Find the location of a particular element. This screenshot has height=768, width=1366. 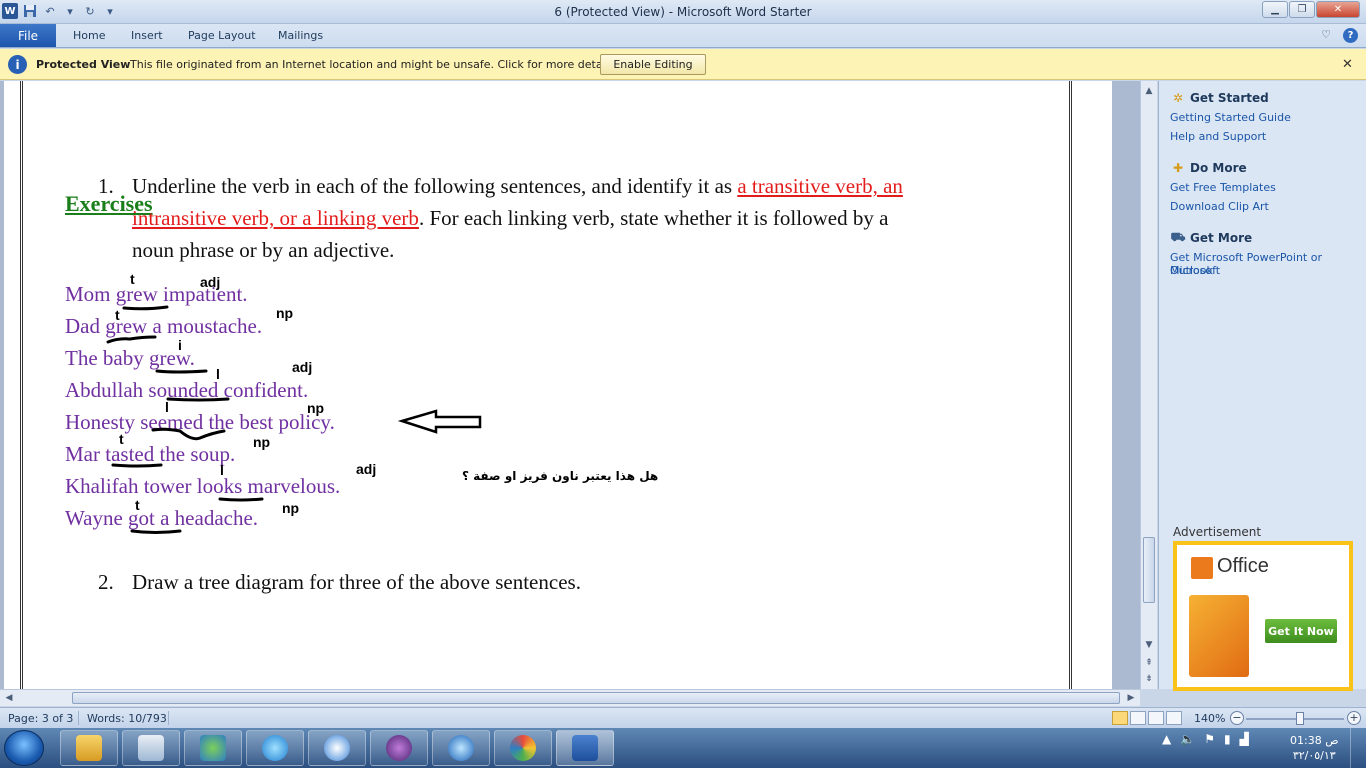

enable-editing-button: Enable Editing is located at coordinates (653, 64).